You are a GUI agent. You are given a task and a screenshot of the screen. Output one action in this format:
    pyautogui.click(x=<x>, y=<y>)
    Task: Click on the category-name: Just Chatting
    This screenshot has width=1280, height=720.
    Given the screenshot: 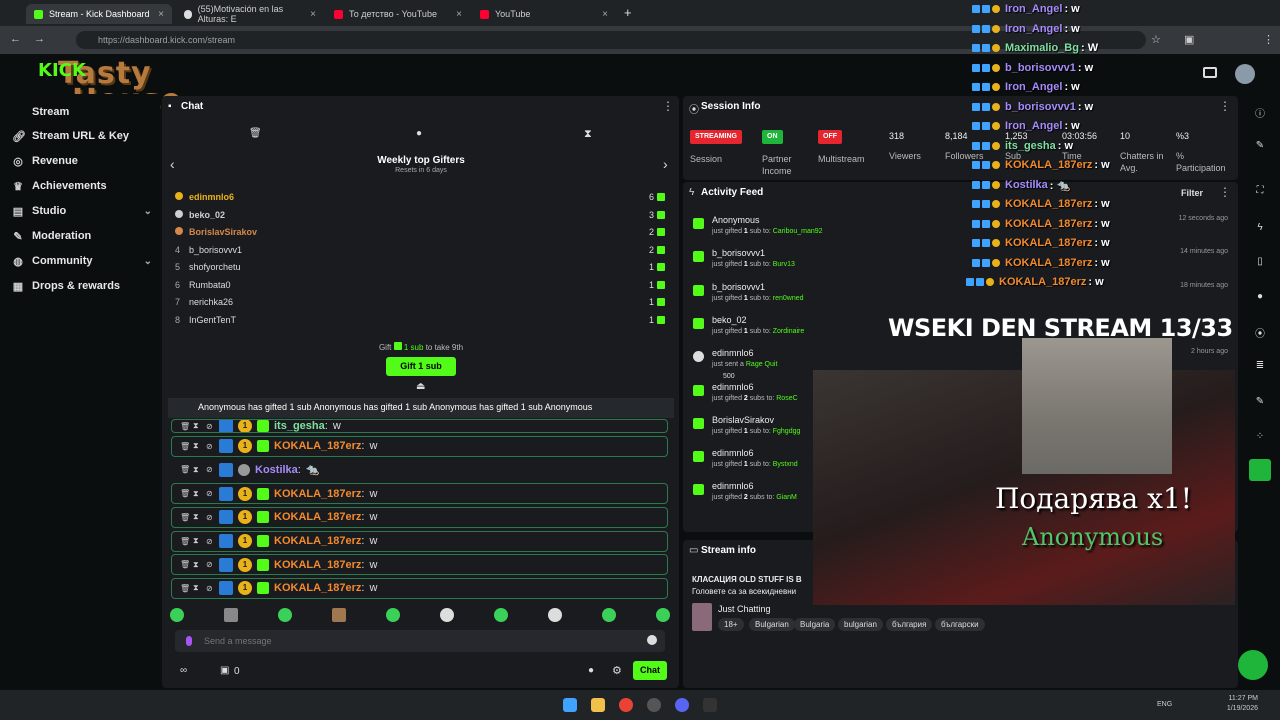 What is the action you would take?
    pyautogui.click(x=744, y=609)
    